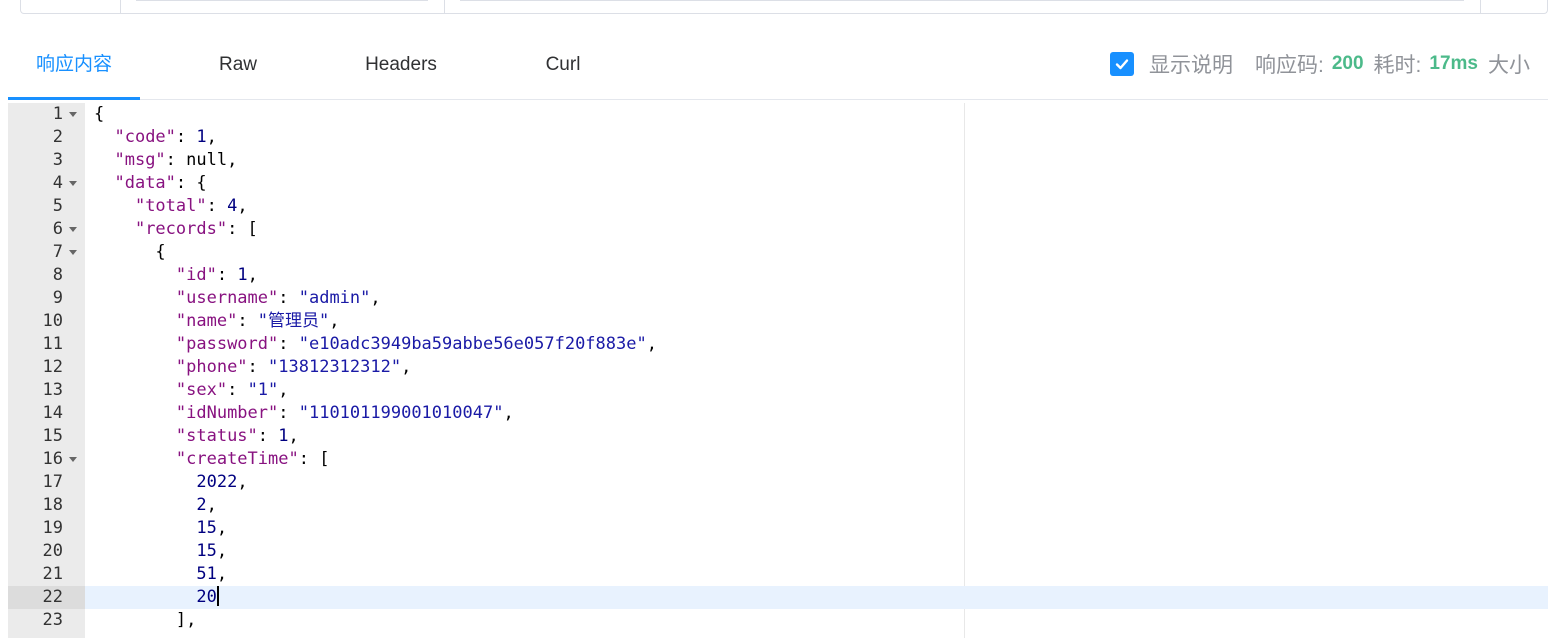 Image resolution: width=1548 pixels, height=638 pixels. Describe the element at coordinates (778, 459) in the screenshot. I see `code-line: 16 "createTime": [` at that location.